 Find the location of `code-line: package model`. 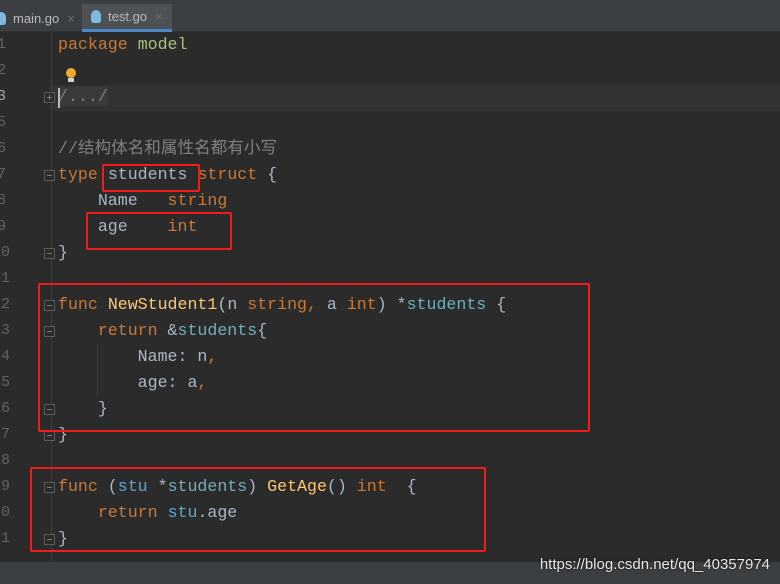

code-line: package model is located at coordinates (122, 45).